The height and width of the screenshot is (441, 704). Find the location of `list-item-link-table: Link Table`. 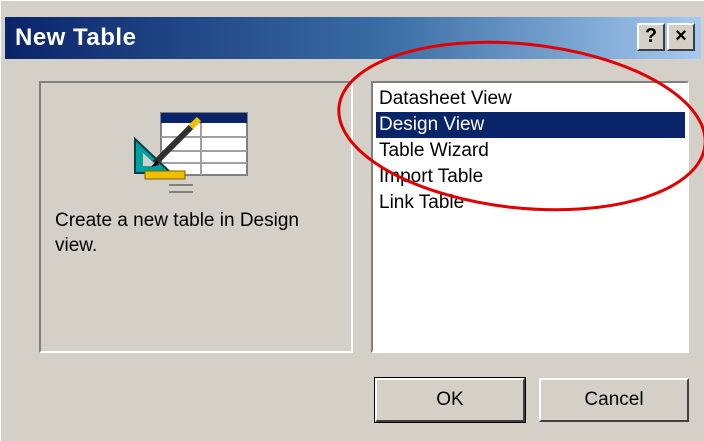

list-item-link-table: Link Table is located at coordinates (530, 203).